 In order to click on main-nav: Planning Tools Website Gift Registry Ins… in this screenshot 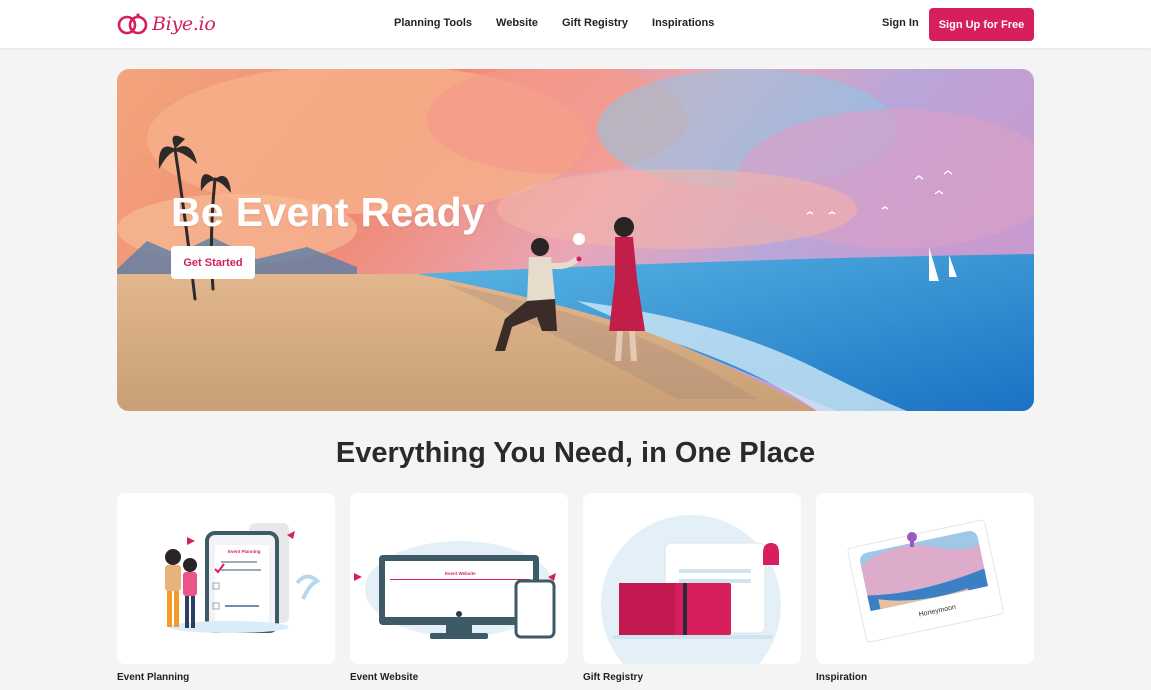, I will do `click(554, 23)`.